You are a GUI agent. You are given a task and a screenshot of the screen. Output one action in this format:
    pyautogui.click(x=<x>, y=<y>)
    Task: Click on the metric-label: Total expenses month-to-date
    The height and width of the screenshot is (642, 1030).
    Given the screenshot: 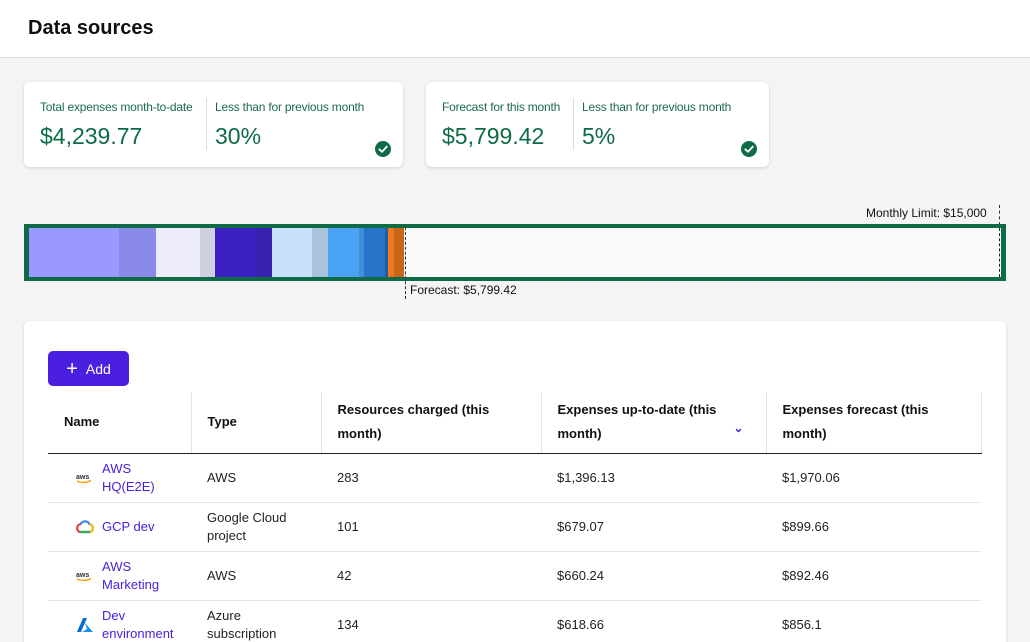 What is the action you would take?
    pyautogui.click(x=116, y=107)
    